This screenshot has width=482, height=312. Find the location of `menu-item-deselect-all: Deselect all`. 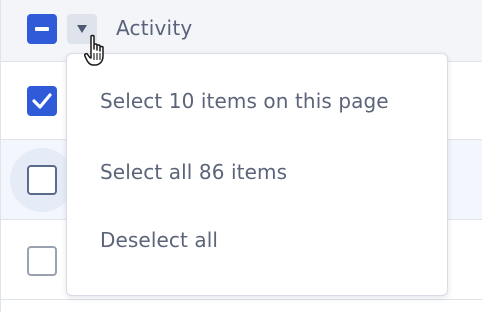

menu-item-deselect-all: Deselect all is located at coordinates (159, 240).